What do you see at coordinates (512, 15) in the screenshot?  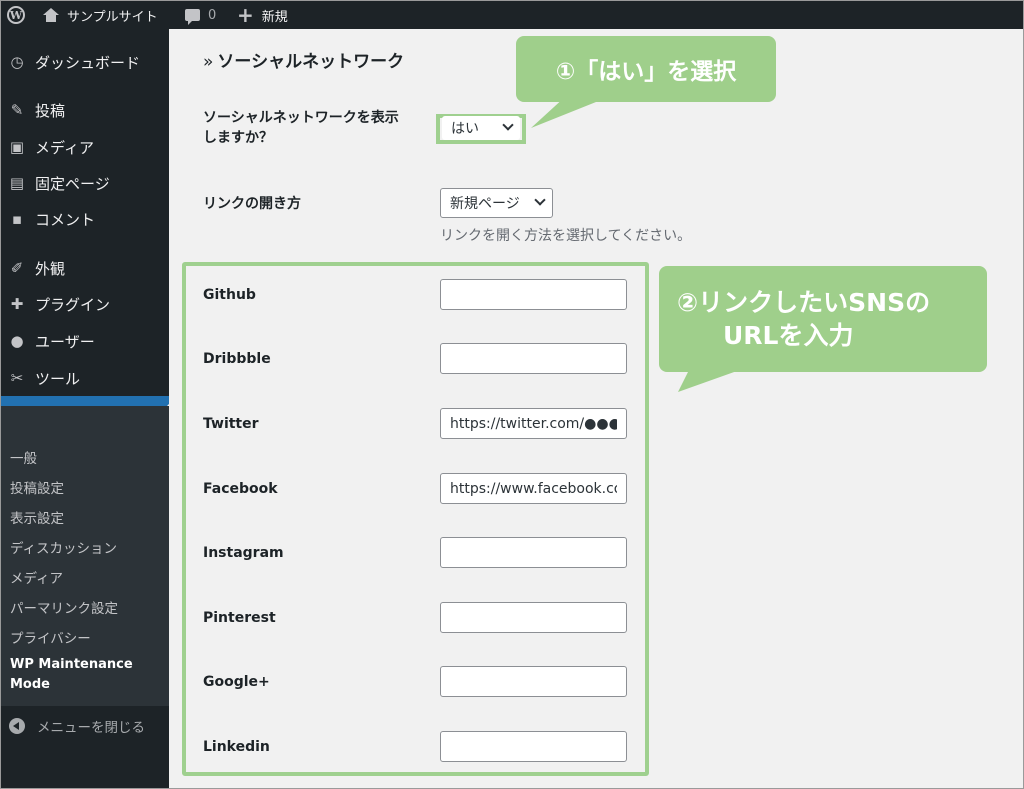 I see `admin-bar: W サンプルサイト 0 + 新規` at bounding box center [512, 15].